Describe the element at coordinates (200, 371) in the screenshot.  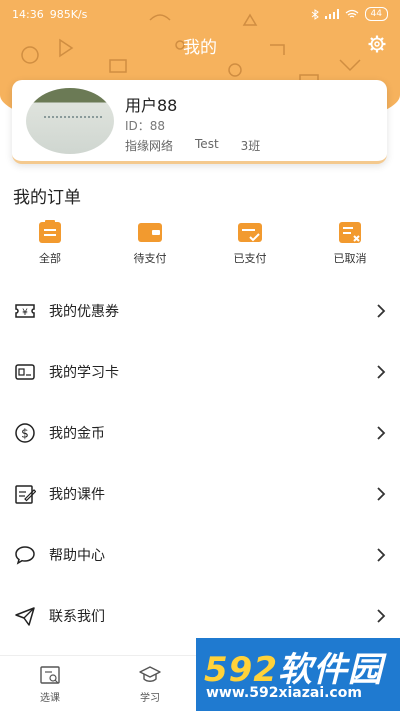
I see `menu-item-study-card: 我的学习卡` at that location.